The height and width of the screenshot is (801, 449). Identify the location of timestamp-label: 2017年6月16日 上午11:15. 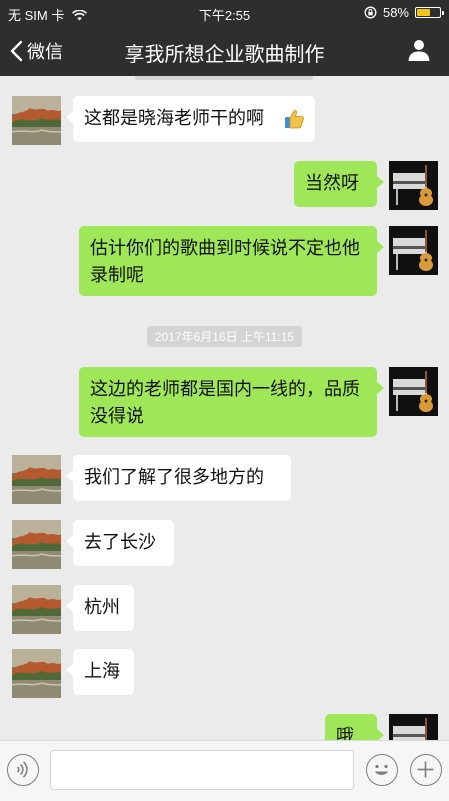
(224, 336).